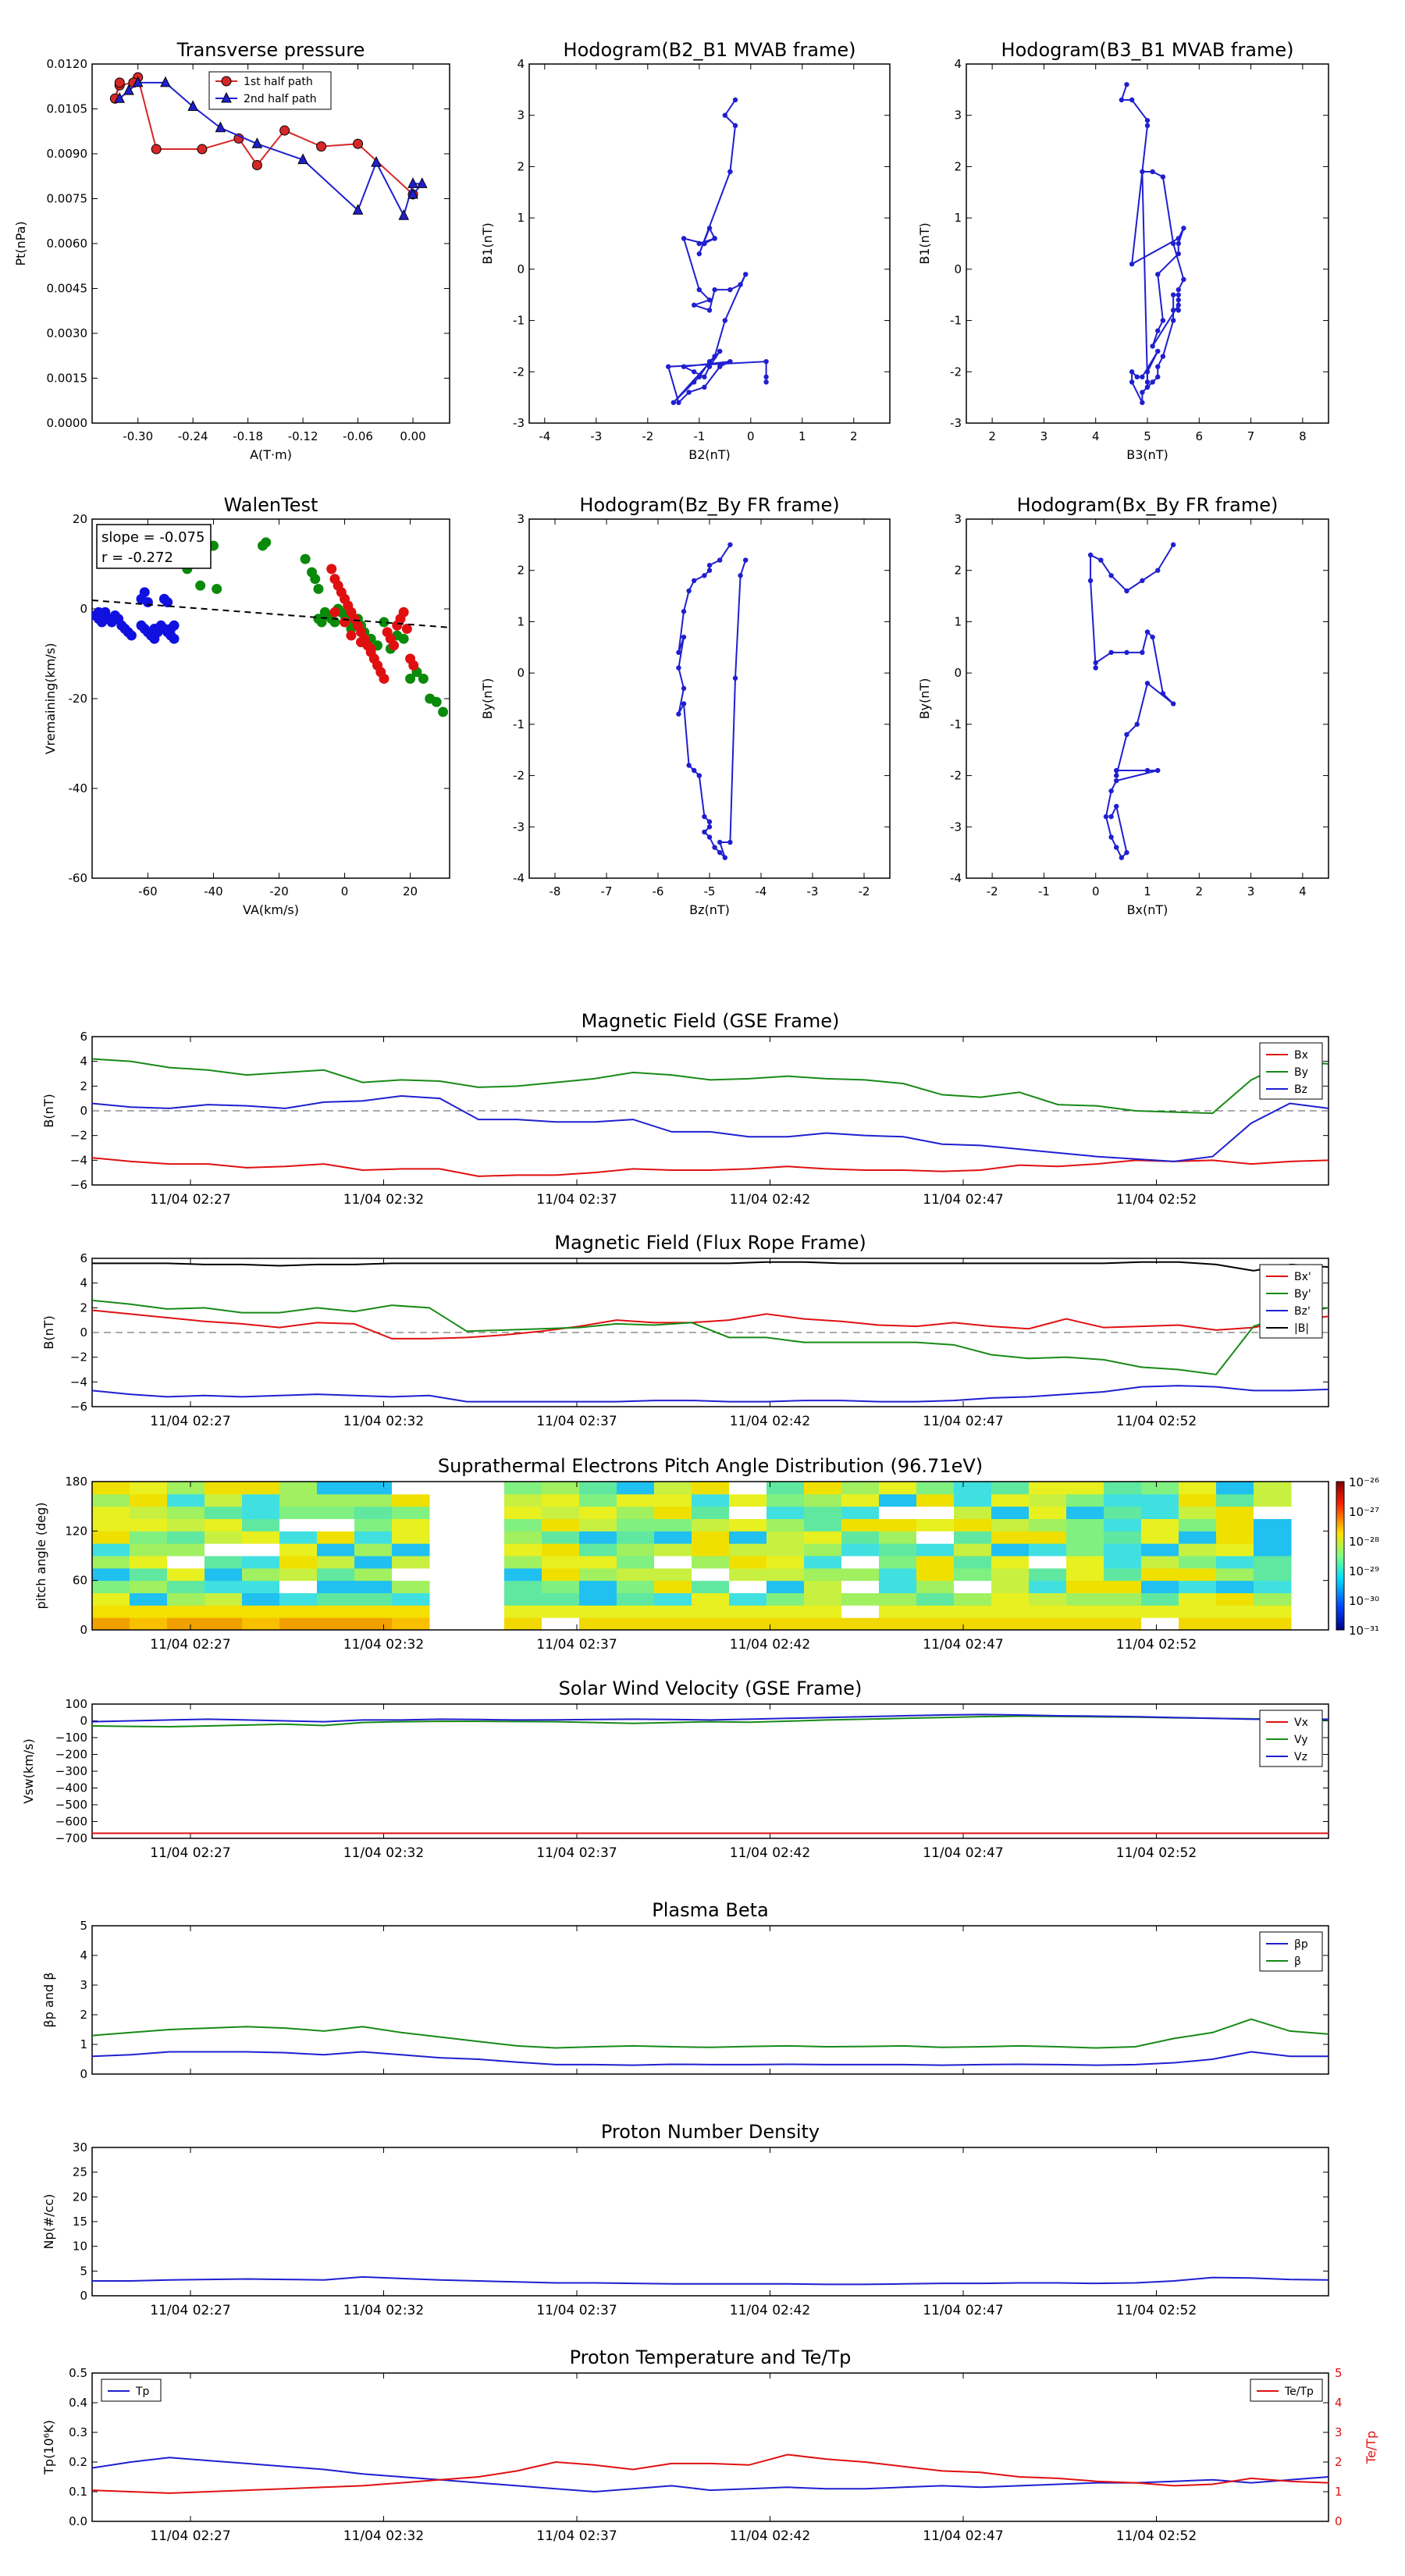 The height and width of the screenshot is (2576, 1405). I want to click on y-tick-label: 4, so click(84, 1062).